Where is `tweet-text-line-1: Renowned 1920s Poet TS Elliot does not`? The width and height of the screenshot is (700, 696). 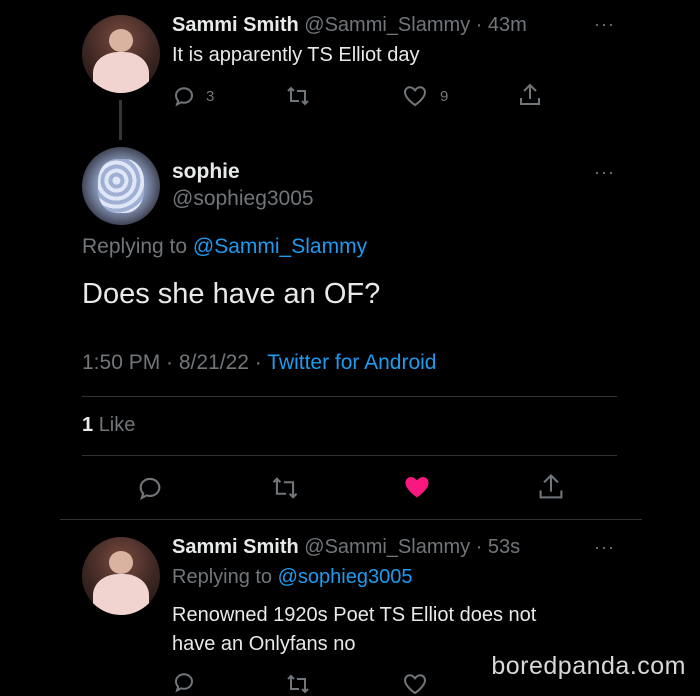 tweet-text-line-1: Renowned 1920s Poet TS Elliot does not is located at coordinates (354, 615).